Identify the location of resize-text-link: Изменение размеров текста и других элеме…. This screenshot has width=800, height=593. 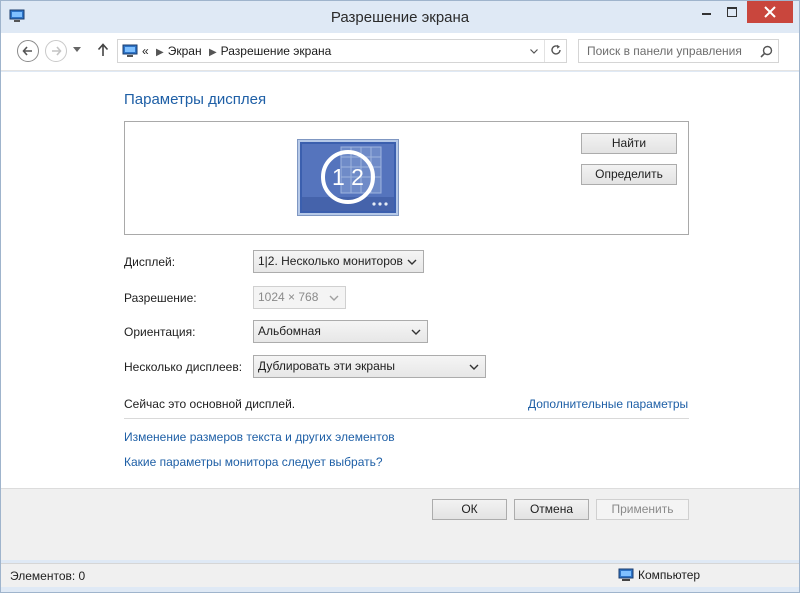
(259, 437).